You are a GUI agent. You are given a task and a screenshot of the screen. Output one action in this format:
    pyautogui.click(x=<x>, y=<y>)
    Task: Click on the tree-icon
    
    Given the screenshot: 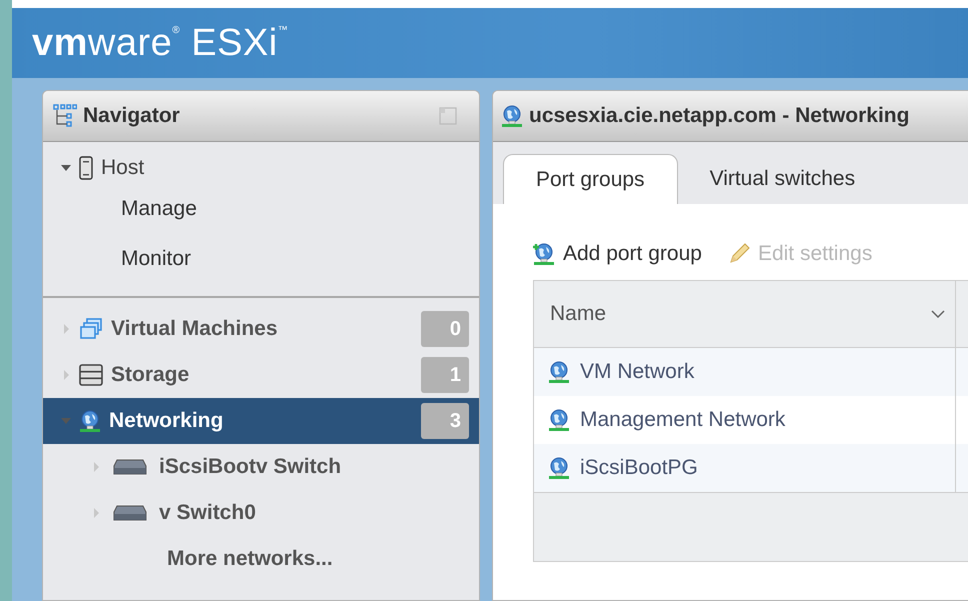 What is the action you would take?
    pyautogui.click(x=65, y=116)
    